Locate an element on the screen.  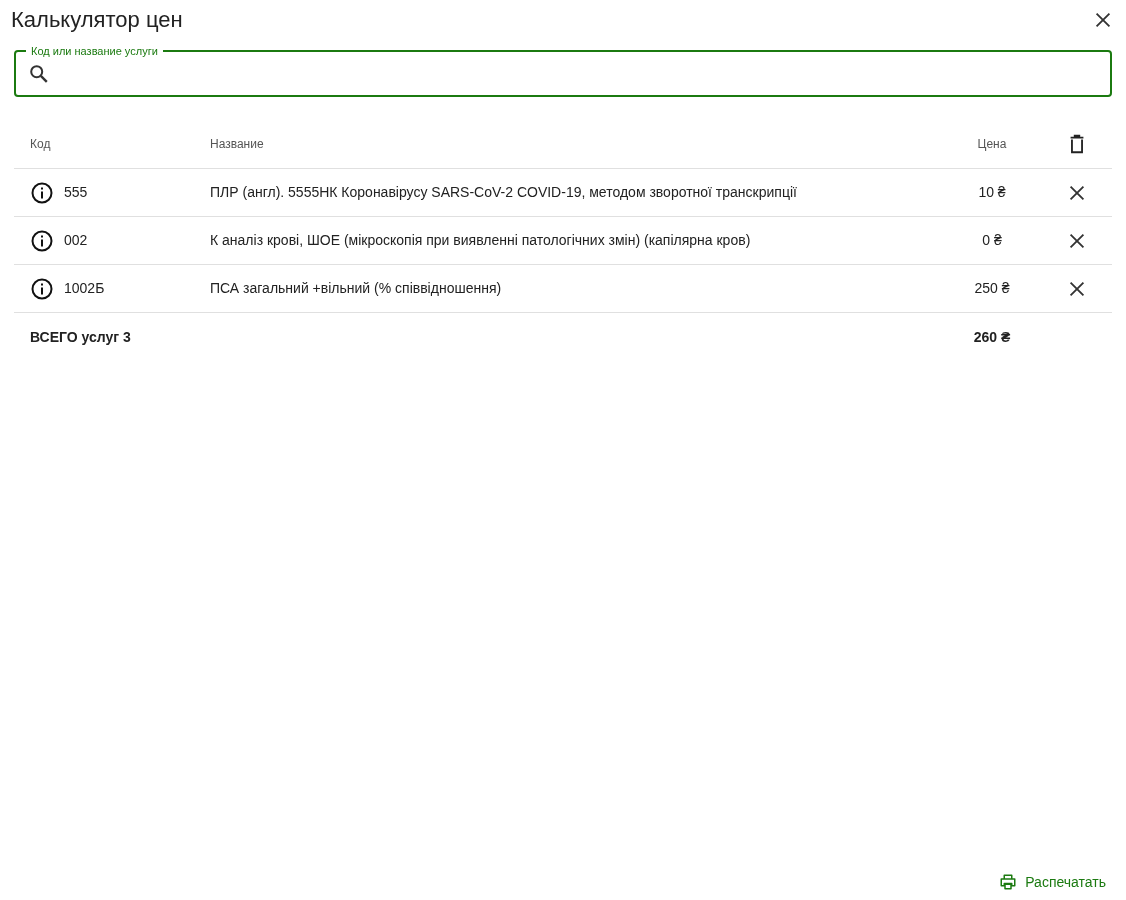
total-price: 260 ₴ is located at coordinates (992, 337).